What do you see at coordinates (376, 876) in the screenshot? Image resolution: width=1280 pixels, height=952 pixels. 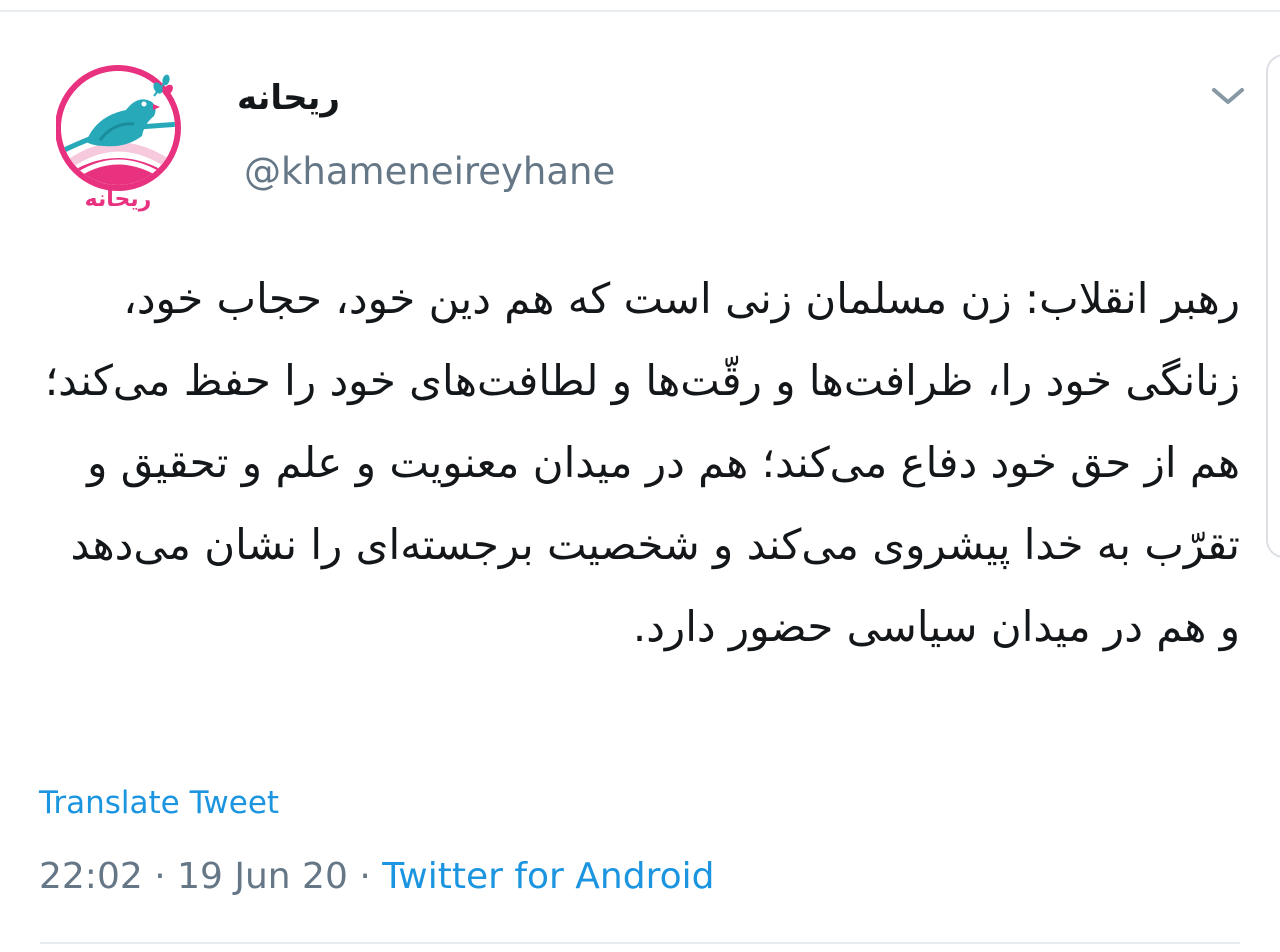 I see `tweet-metadata: 22:02 · 19 Jun 20 · Twitter for Android` at bounding box center [376, 876].